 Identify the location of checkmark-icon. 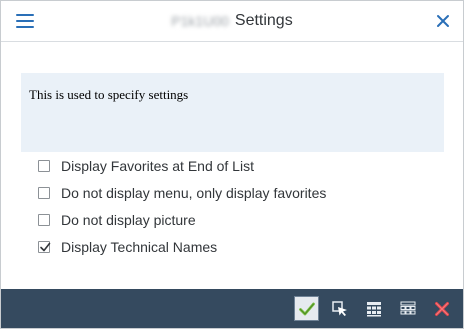
(45, 247).